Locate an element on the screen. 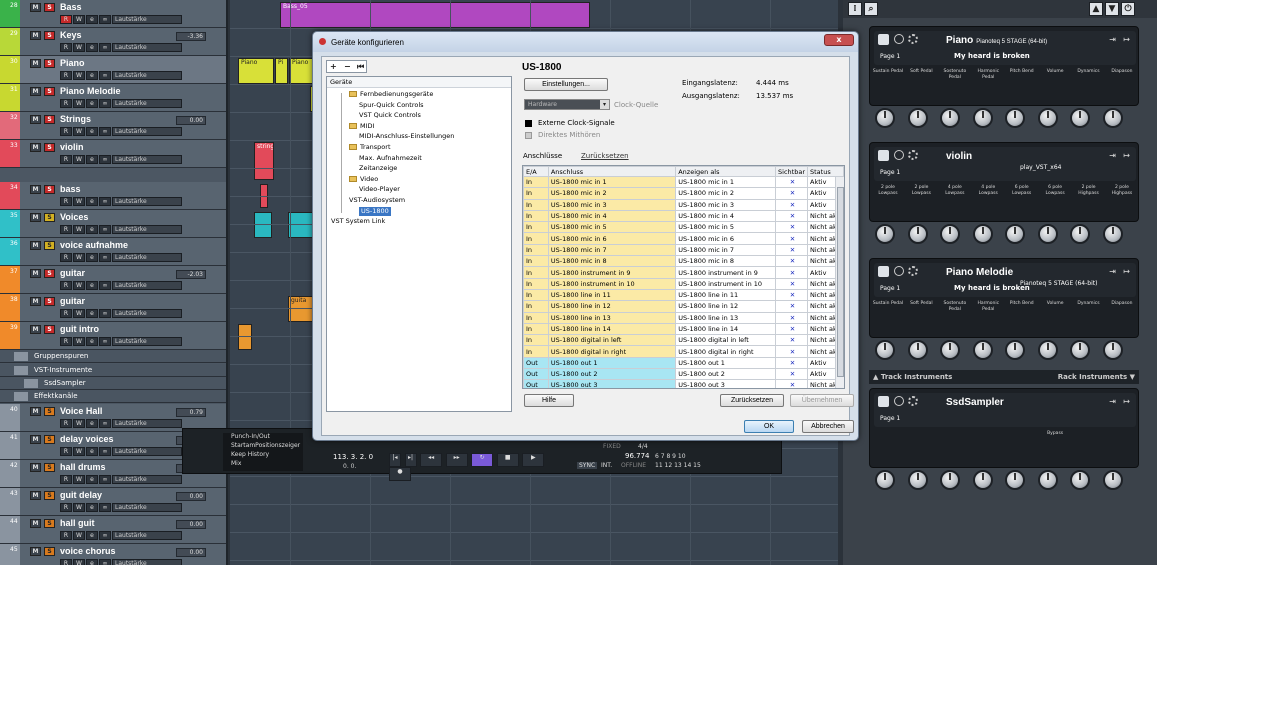  table-cell-show: US-1800 out 2 is located at coordinates (726, 374).